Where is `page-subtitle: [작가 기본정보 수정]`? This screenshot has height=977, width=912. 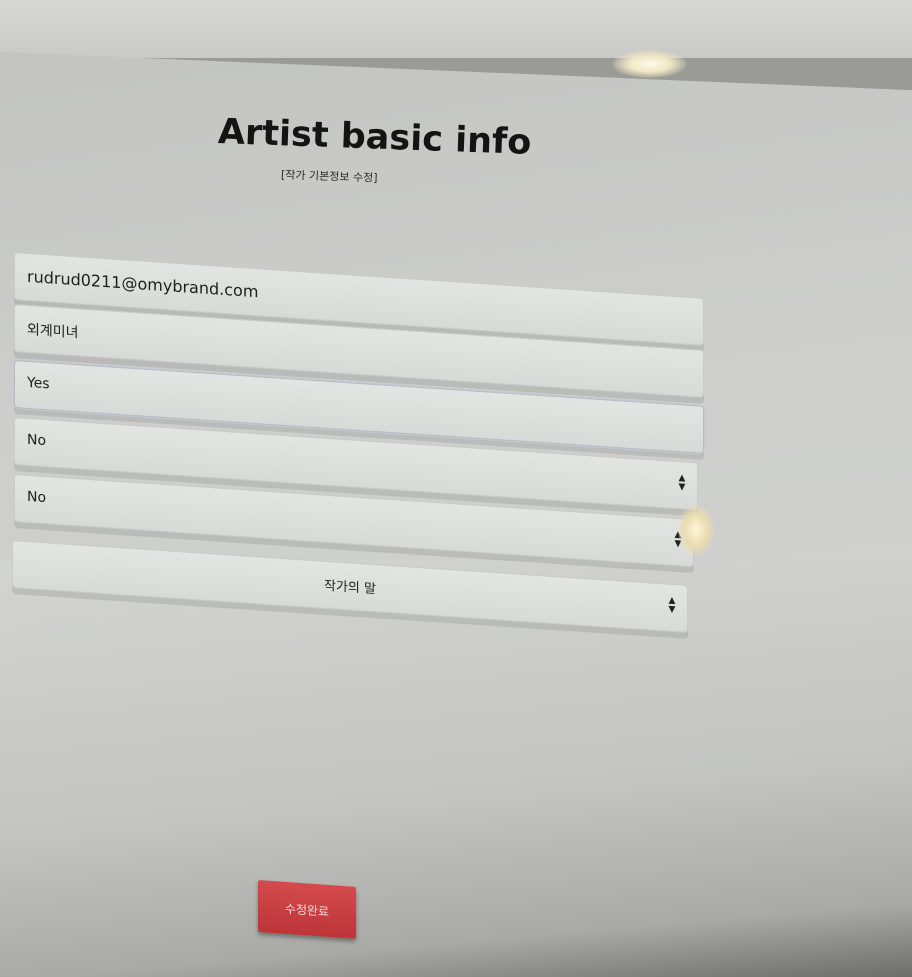
page-subtitle: [작가 기본정보 수정] is located at coordinates (329, 176).